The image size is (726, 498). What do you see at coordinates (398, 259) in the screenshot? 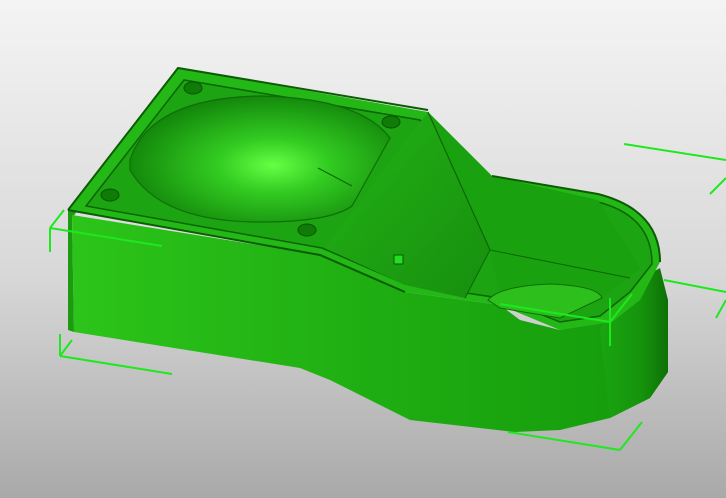
I see `selection-handle-icon` at bounding box center [398, 259].